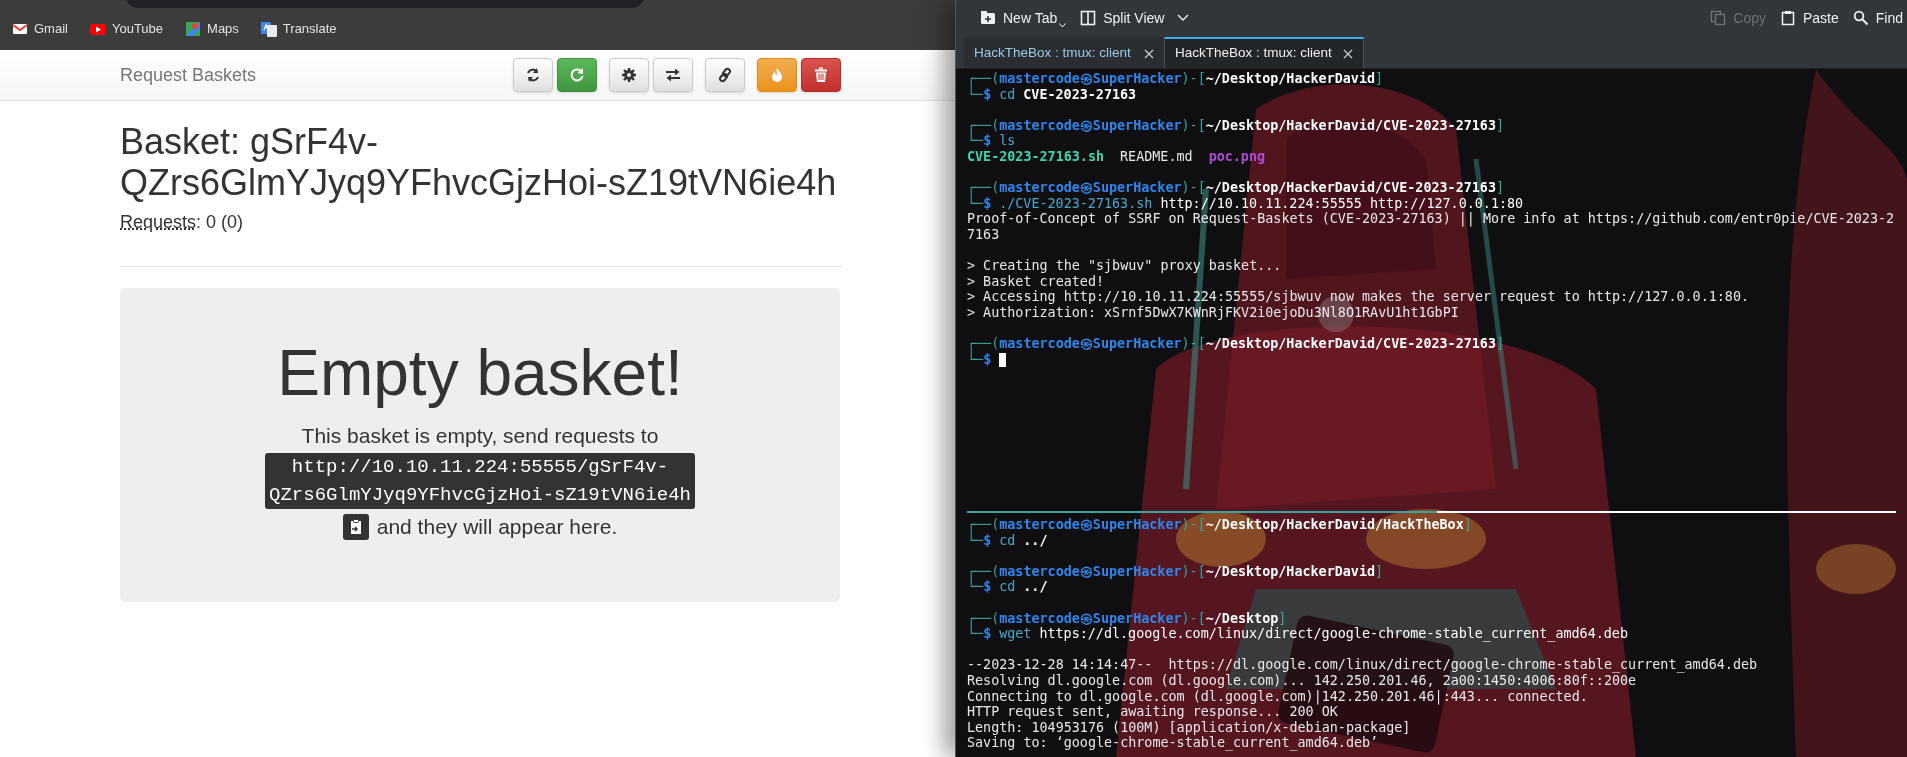 The image size is (1907, 757). I want to click on output-line: Length: 104953176 (100M) [application/x-debian-package], so click(1189, 727).